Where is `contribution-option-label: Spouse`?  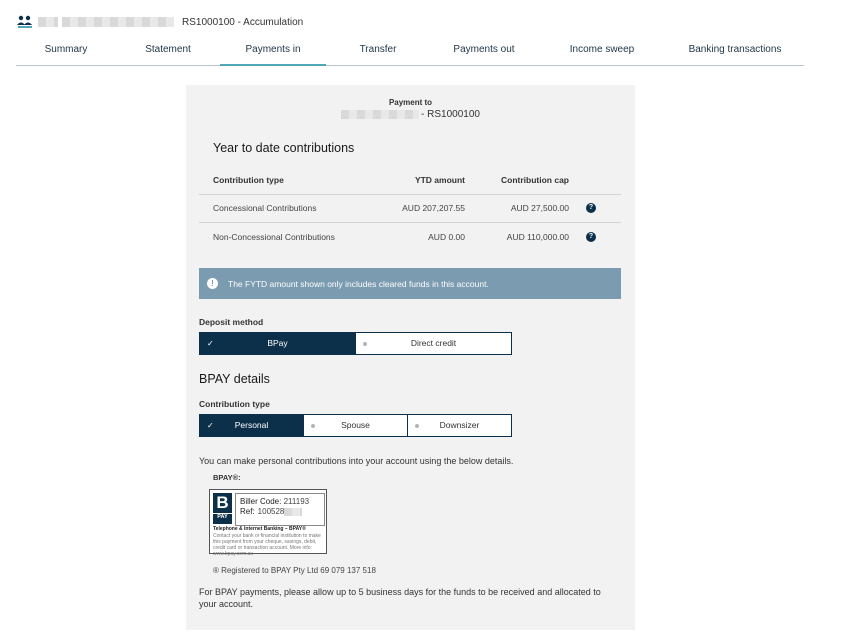
contribution-option-label: Spouse is located at coordinates (355, 425).